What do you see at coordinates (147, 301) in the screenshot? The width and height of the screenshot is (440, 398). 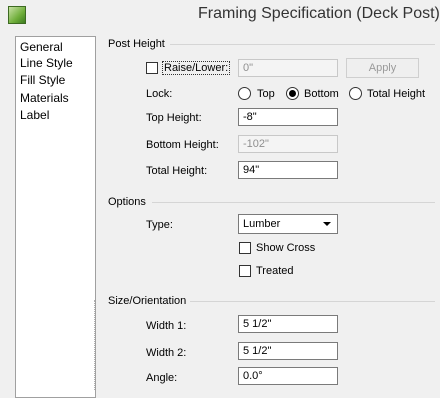 I see `size-orientation-group-title: Size/Orientation` at bounding box center [147, 301].